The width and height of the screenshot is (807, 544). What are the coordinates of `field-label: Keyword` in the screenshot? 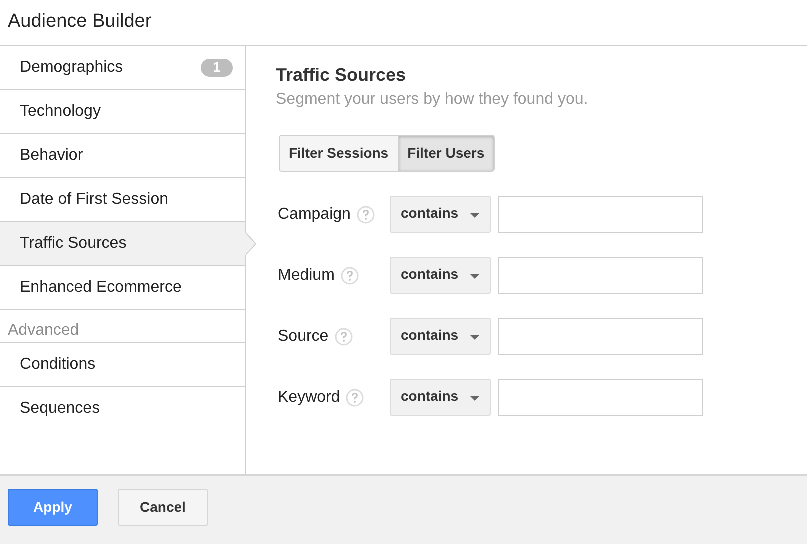 It's located at (309, 398).